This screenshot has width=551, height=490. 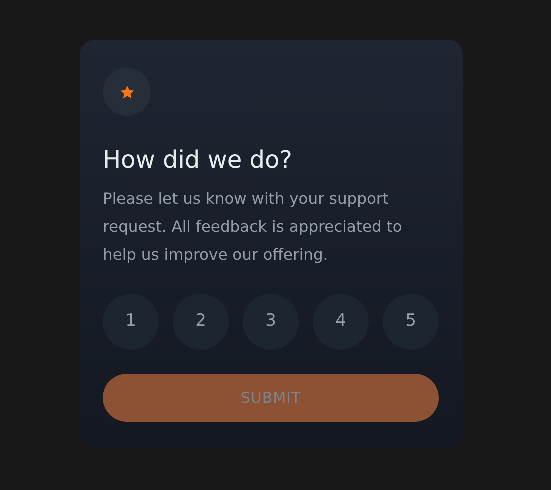 I want to click on rating-option: 1, so click(x=131, y=322).